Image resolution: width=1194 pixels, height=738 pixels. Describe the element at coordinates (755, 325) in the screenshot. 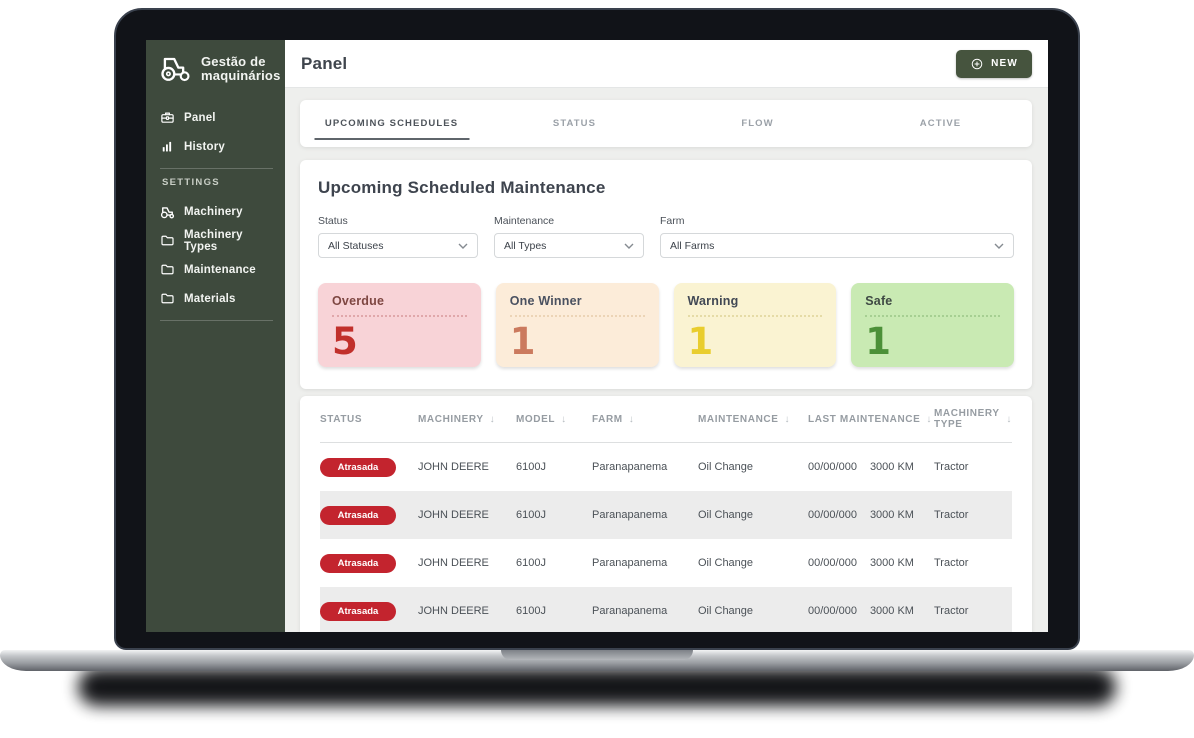

I see `stat-card-warning: Warning 1` at that location.